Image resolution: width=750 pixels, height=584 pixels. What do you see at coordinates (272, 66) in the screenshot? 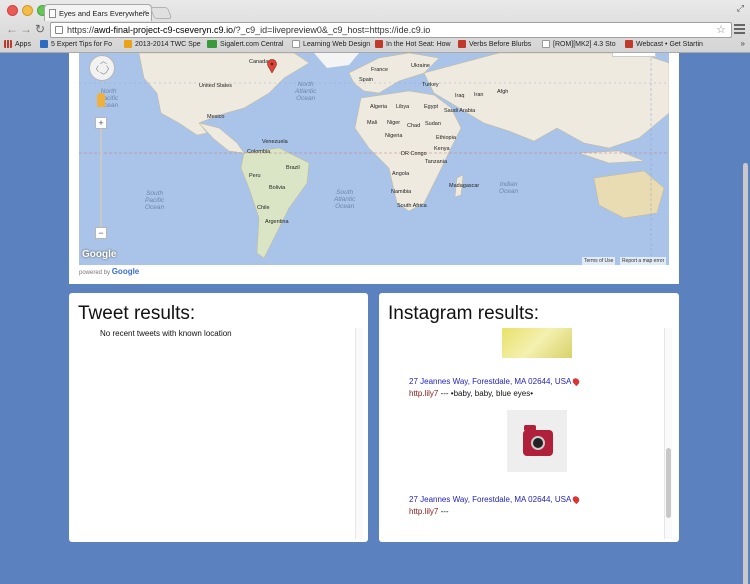
I see `location-marker-icon` at bounding box center [272, 66].